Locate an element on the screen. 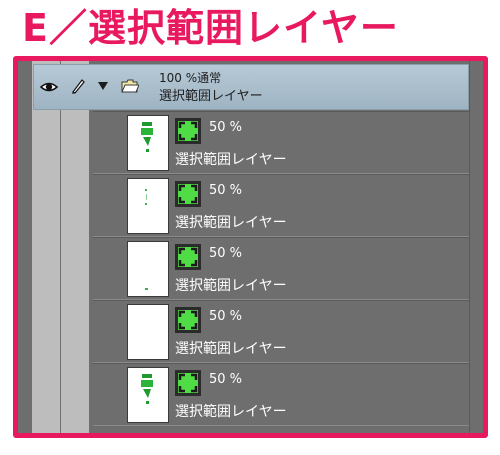 Image resolution: width=500 pixels, height=455 pixels. triangle-down-icon is located at coordinates (103, 86).